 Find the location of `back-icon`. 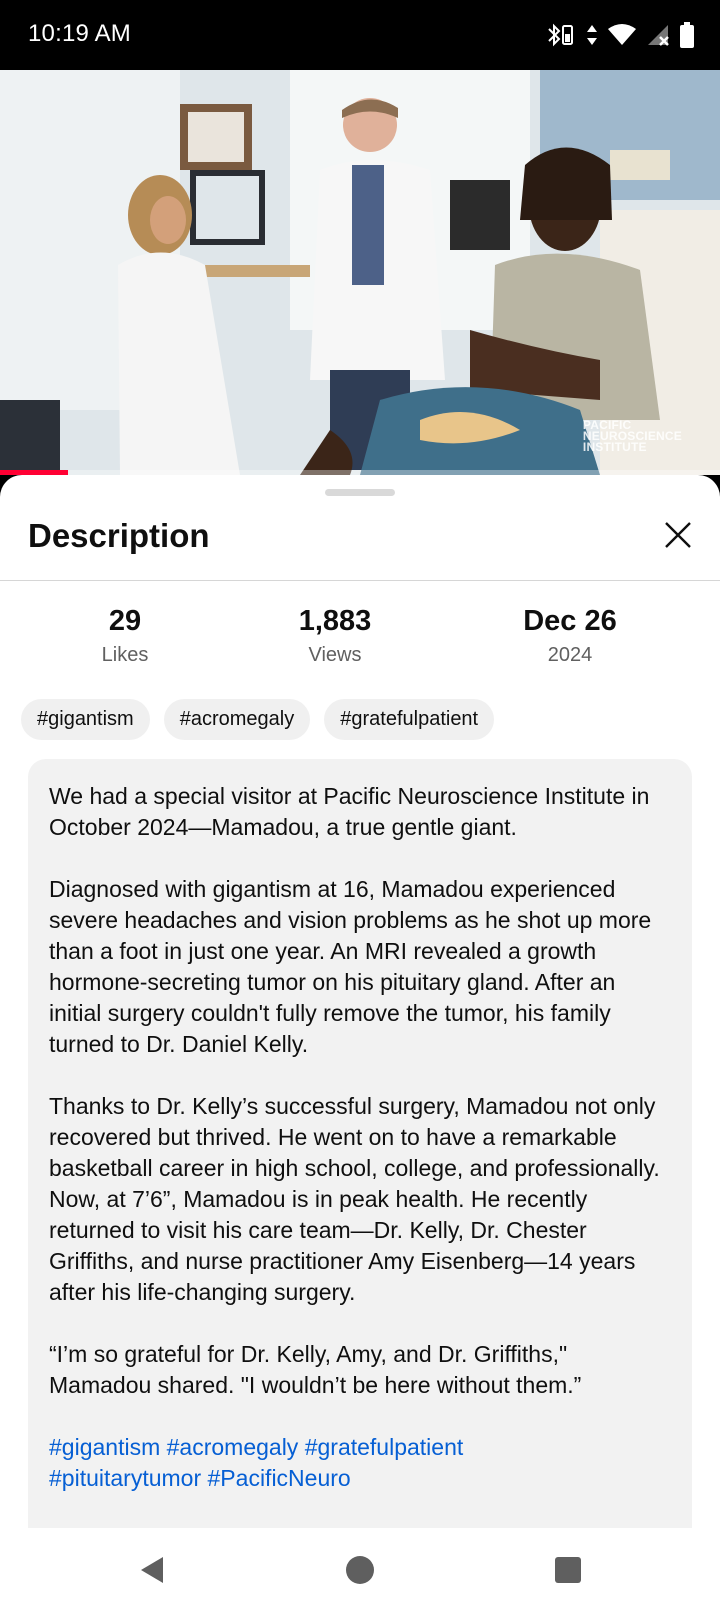

back-icon is located at coordinates (152, 1570).